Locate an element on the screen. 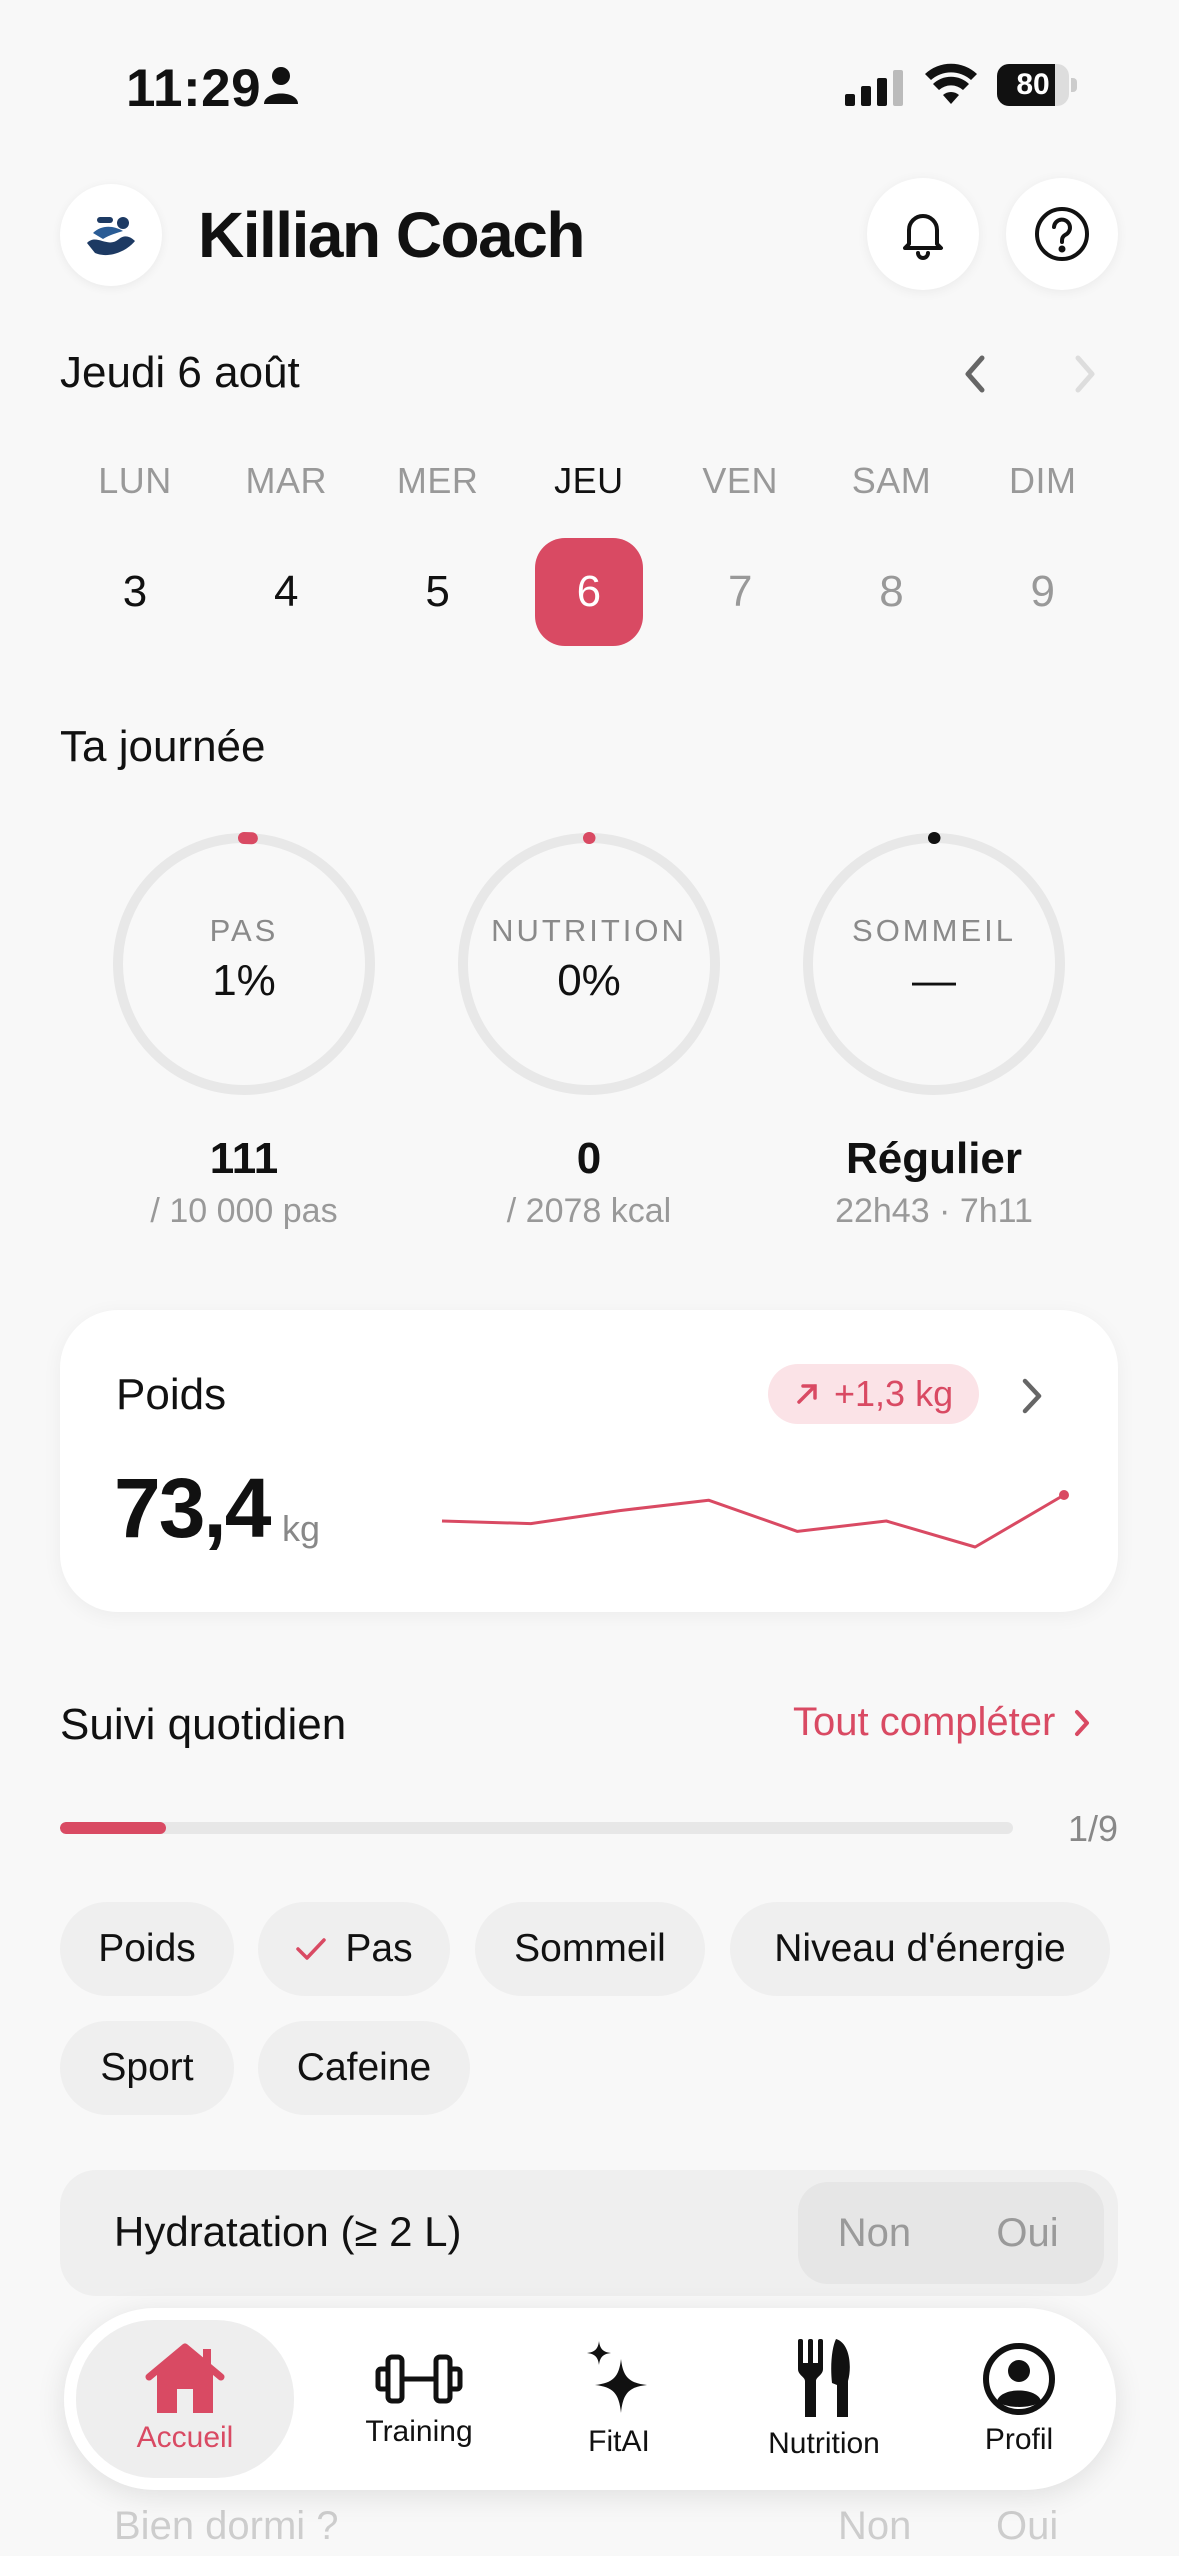  sparkles-icon is located at coordinates (617, 2377).